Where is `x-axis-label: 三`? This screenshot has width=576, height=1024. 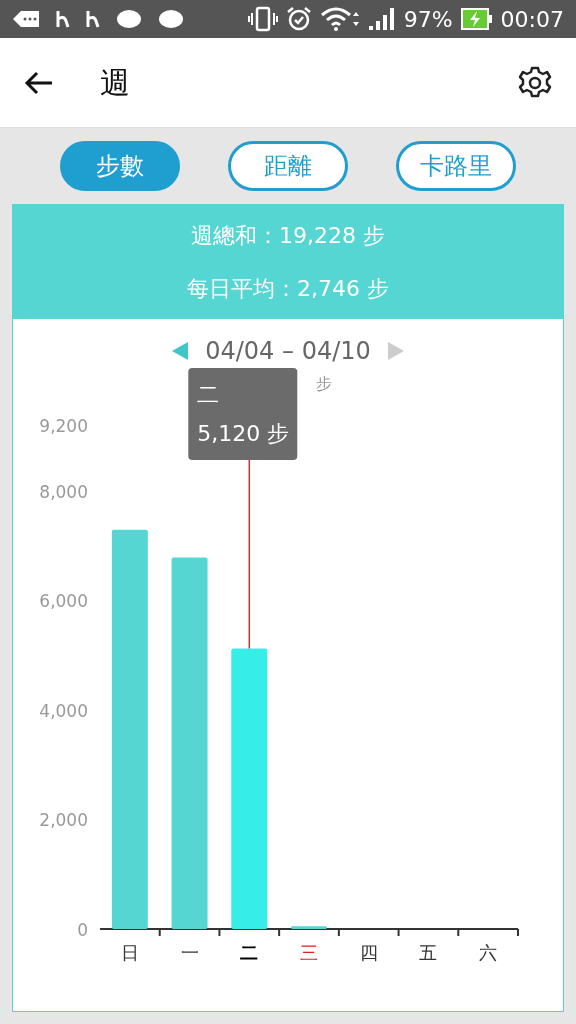 x-axis-label: 三 is located at coordinates (309, 952).